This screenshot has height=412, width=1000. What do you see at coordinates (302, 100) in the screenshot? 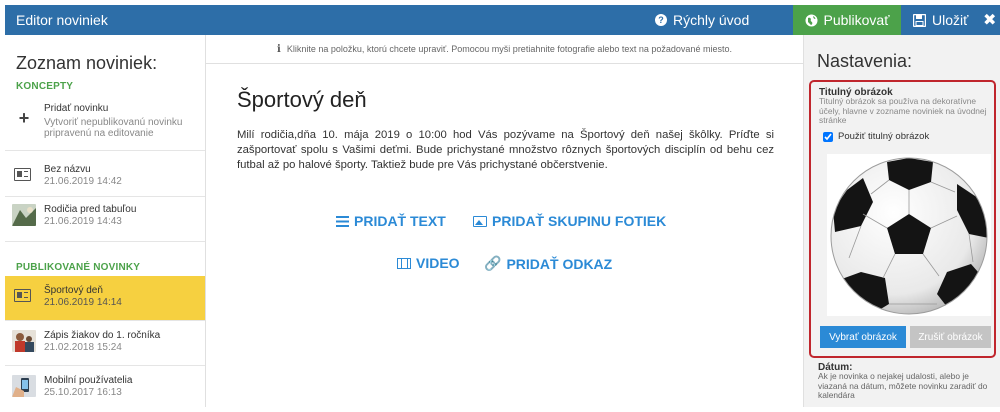
I see `article-title: Športový deň` at bounding box center [302, 100].